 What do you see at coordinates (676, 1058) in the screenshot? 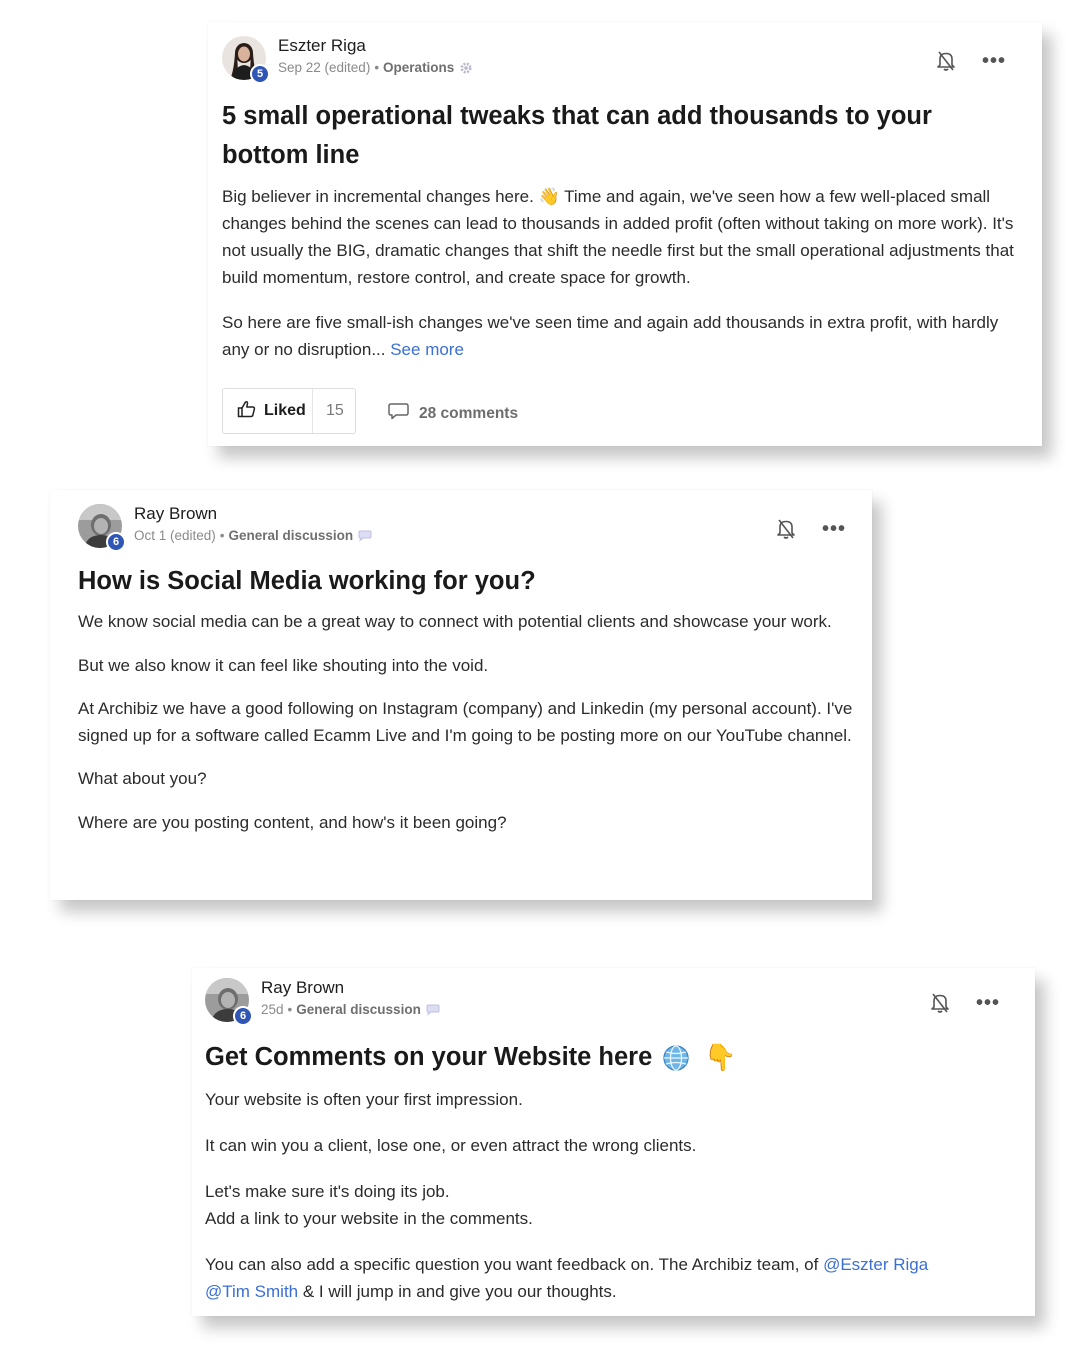
I see `globe-icon` at bounding box center [676, 1058].